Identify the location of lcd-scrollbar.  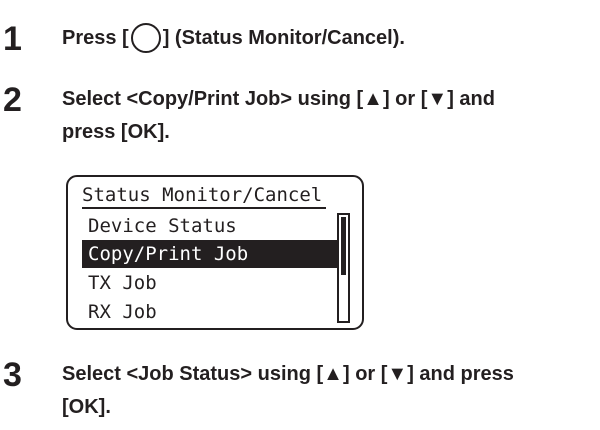
(343, 268).